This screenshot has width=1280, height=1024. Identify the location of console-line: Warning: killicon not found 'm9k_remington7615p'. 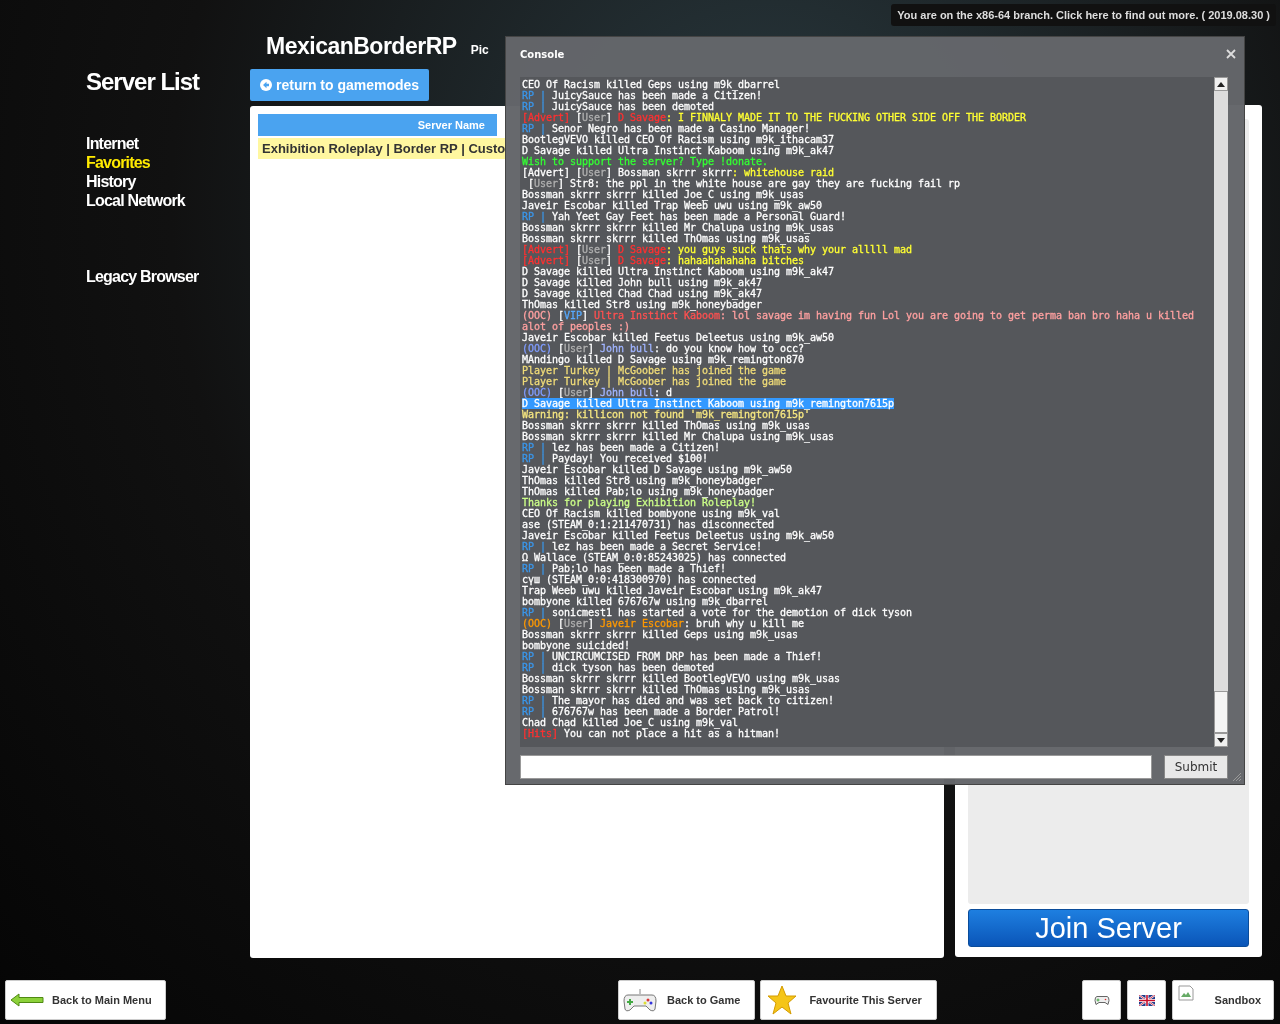
(666, 414).